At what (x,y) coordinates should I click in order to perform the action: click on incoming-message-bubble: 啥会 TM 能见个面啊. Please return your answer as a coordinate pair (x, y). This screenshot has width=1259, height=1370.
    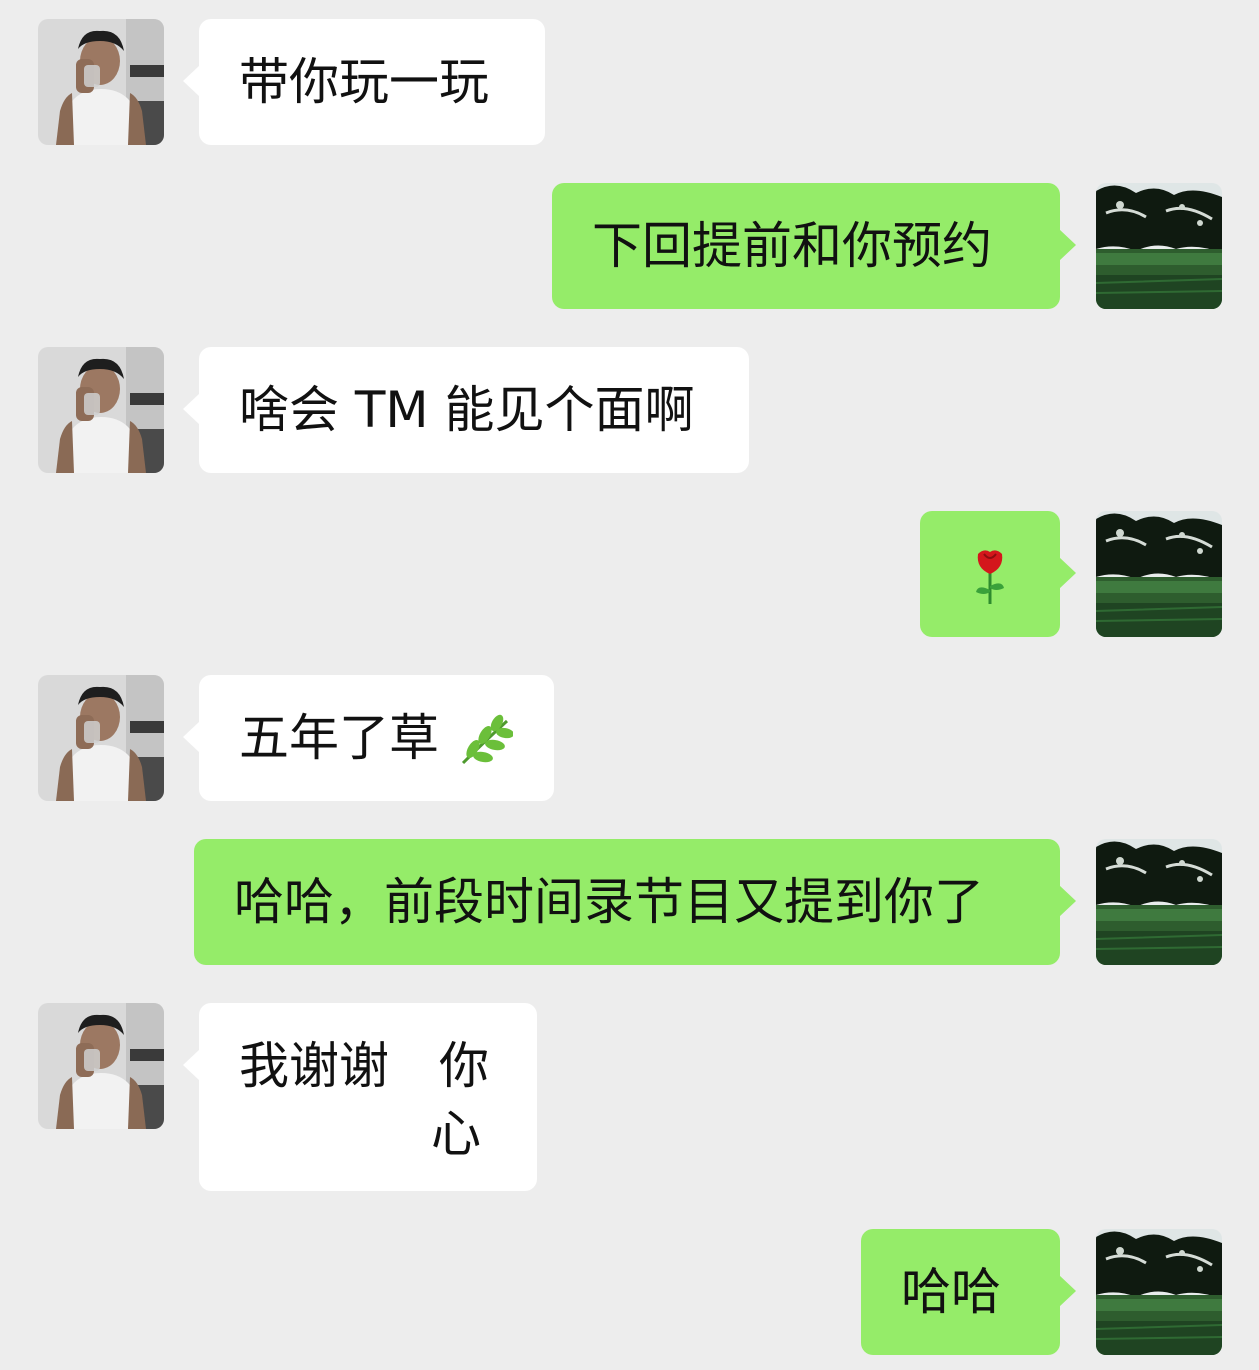
    Looking at the image, I should click on (466, 410).